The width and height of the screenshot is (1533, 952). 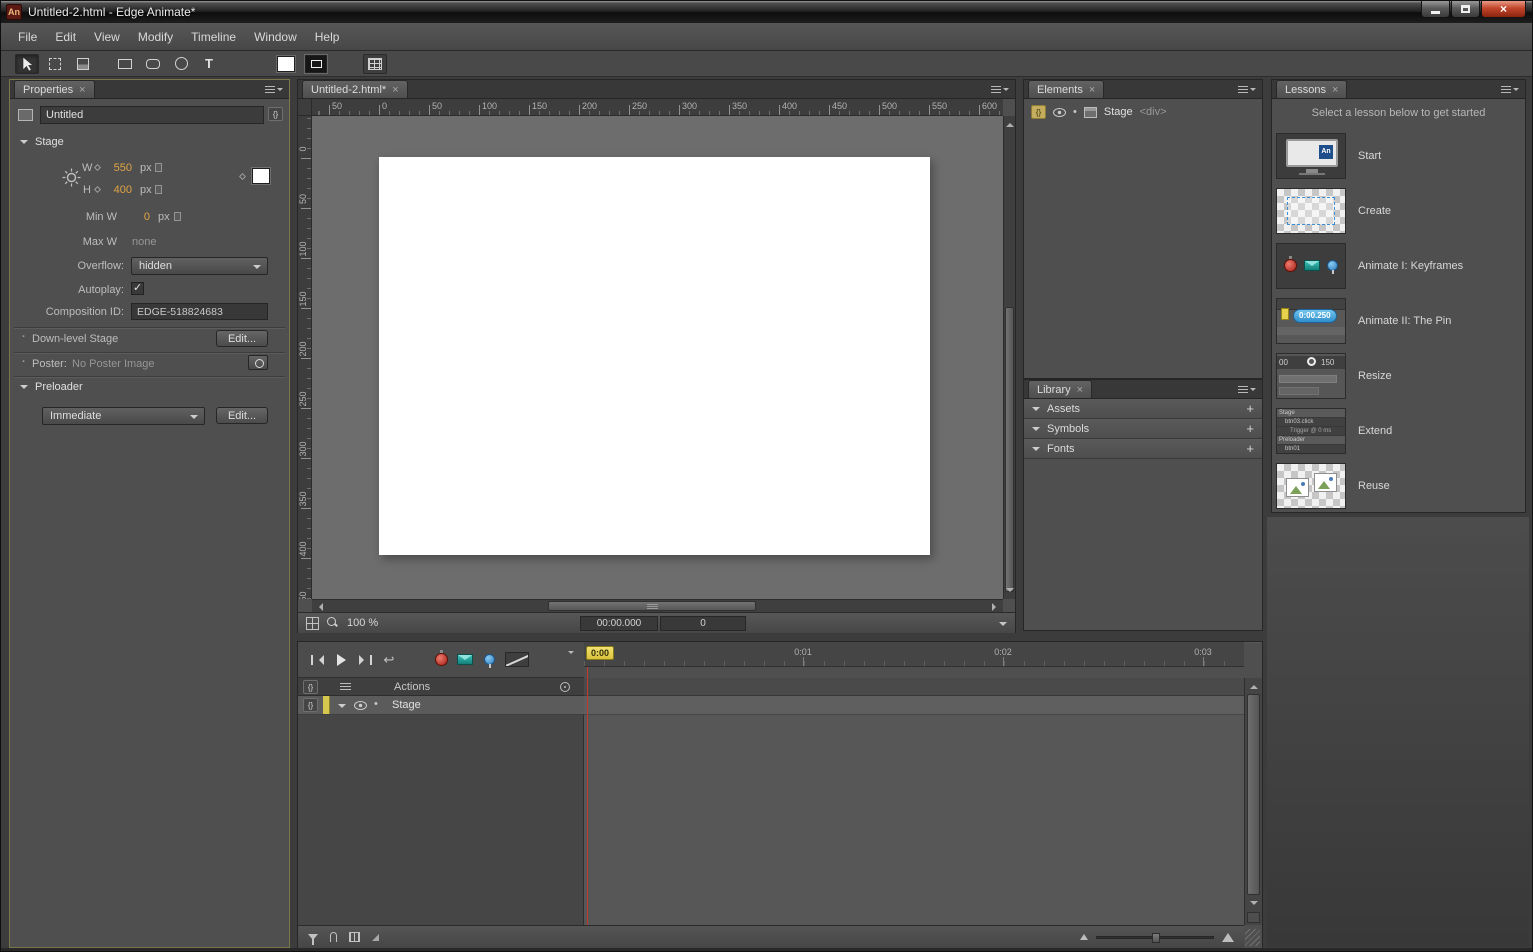 What do you see at coordinates (286, 63) in the screenshot?
I see `stage-color-chip` at bounding box center [286, 63].